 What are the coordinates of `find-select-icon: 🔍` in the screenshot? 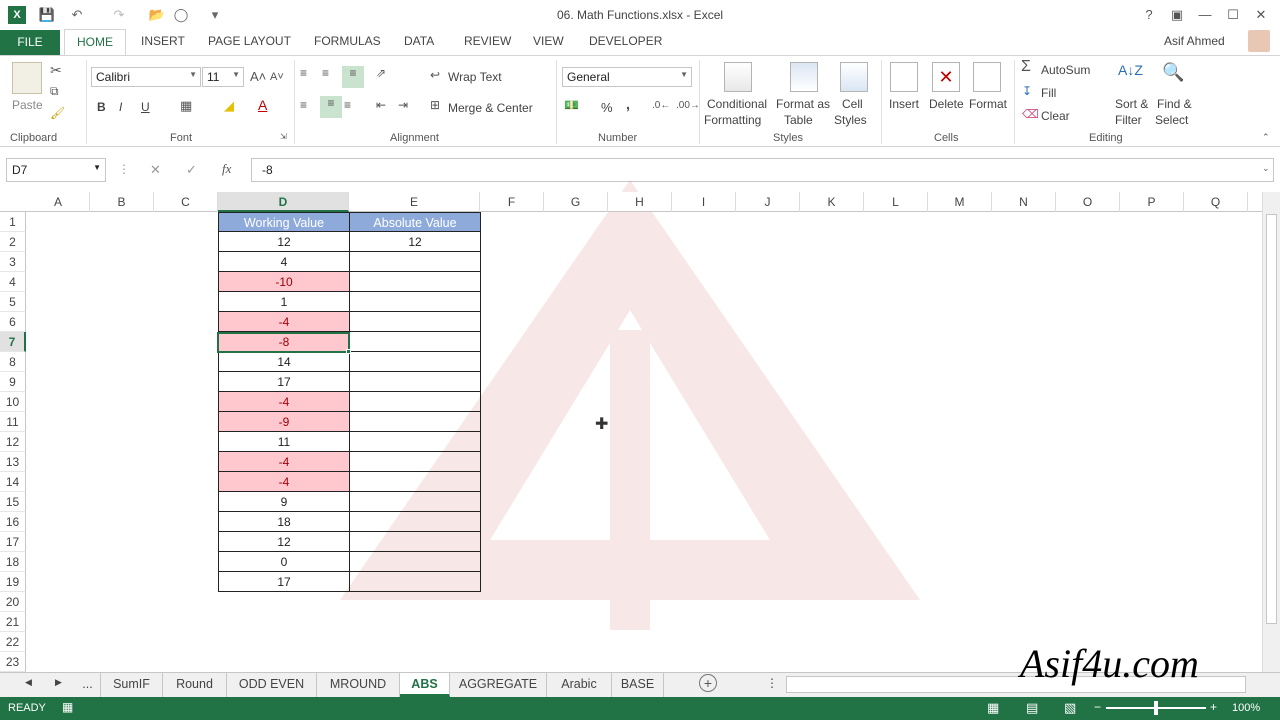 It's located at (1173, 72).